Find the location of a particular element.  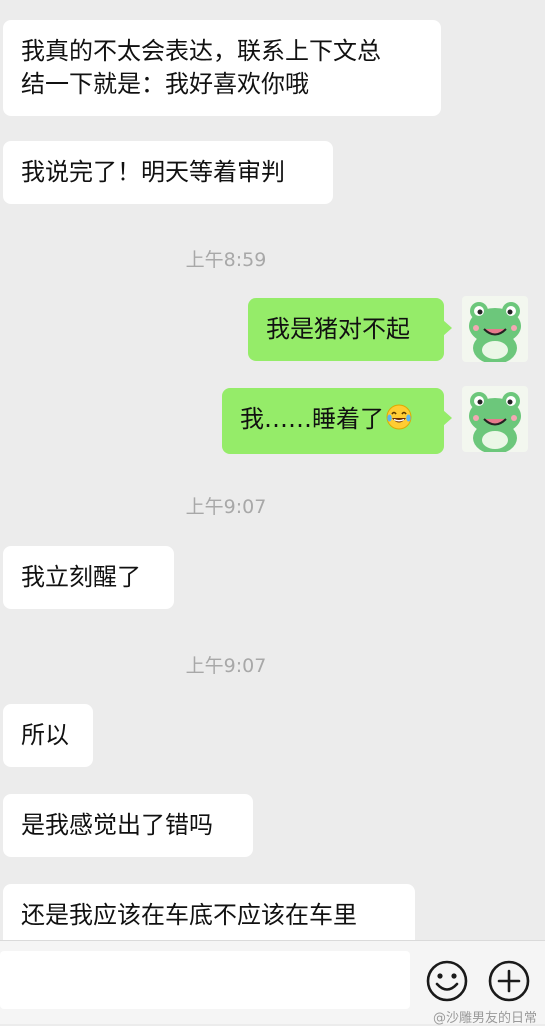

watermark-text: @沙雕男友的日常 is located at coordinates (484, 1018).